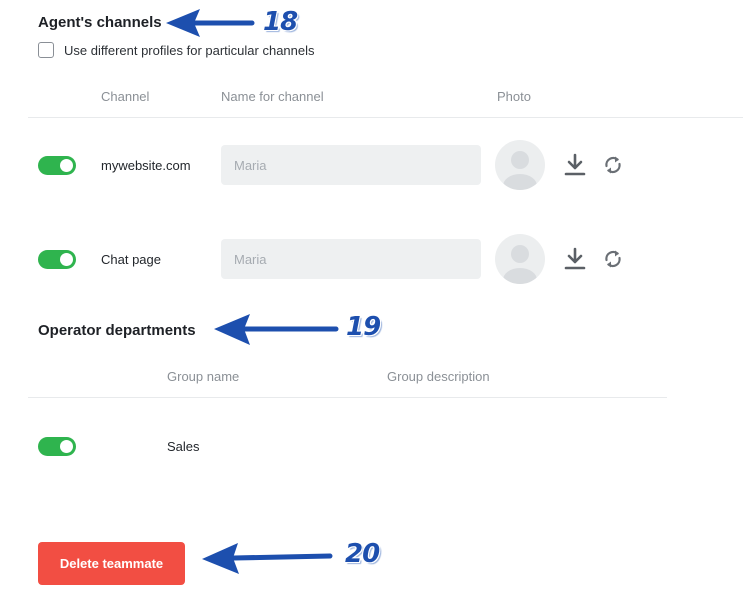 The width and height of the screenshot is (743, 602). Describe the element at coordinates (514, 96) in the screenshot. I see `col-header-photo: Photo` at that location.